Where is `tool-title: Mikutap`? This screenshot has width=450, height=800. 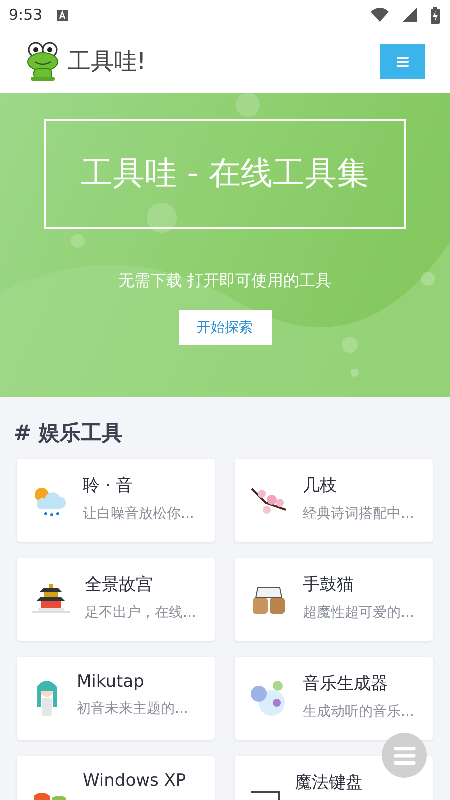
tool-title: Mikutap is located at coordinates (111, 682).